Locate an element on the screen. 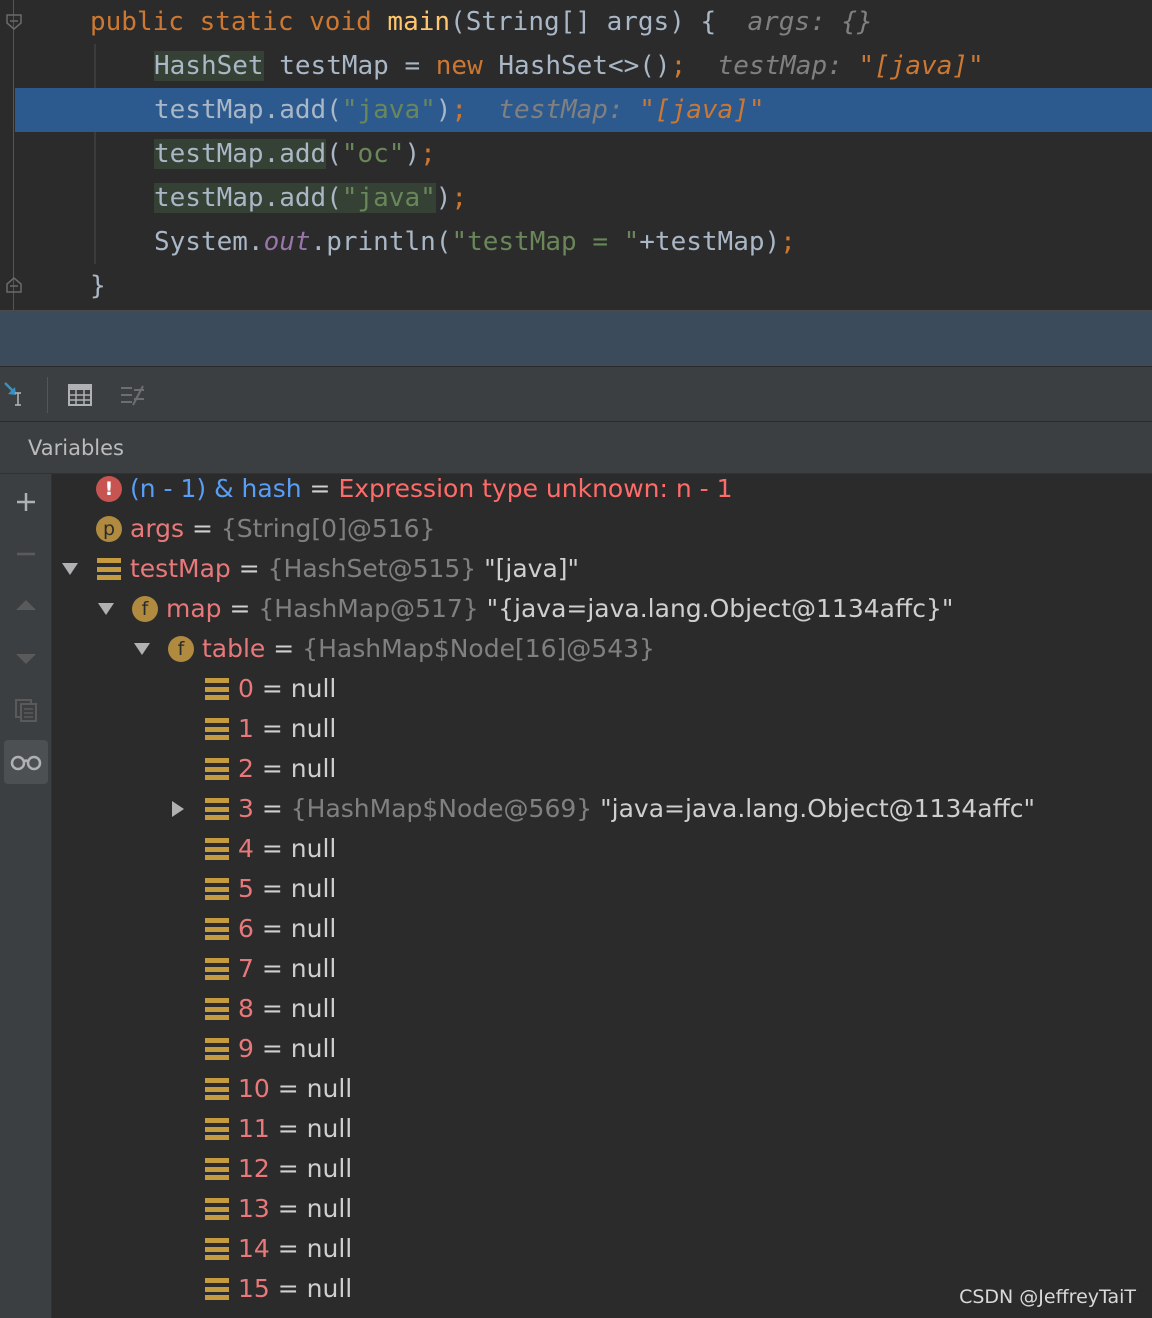 This screenshot has height=1318, width=1152. variable-name: 6 is located at coordinates (246, 928).